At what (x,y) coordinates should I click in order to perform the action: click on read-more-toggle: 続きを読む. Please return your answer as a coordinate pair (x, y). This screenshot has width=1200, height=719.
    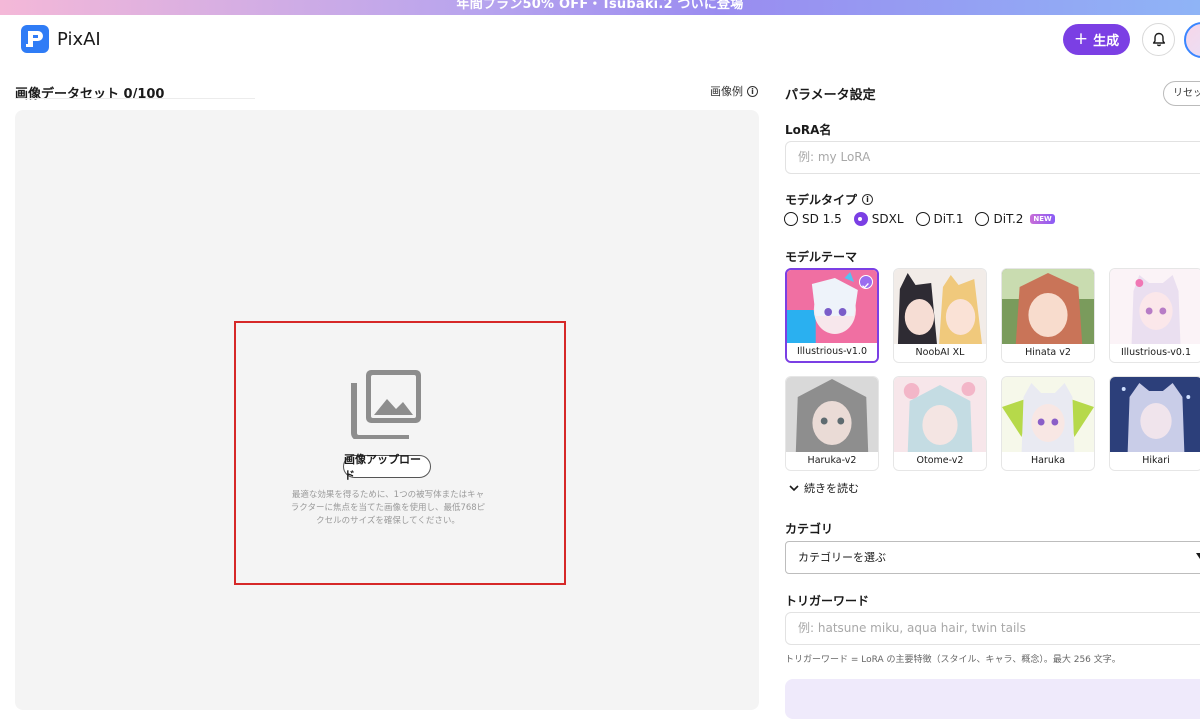
    Looking at the image, I should click on (824, 488).